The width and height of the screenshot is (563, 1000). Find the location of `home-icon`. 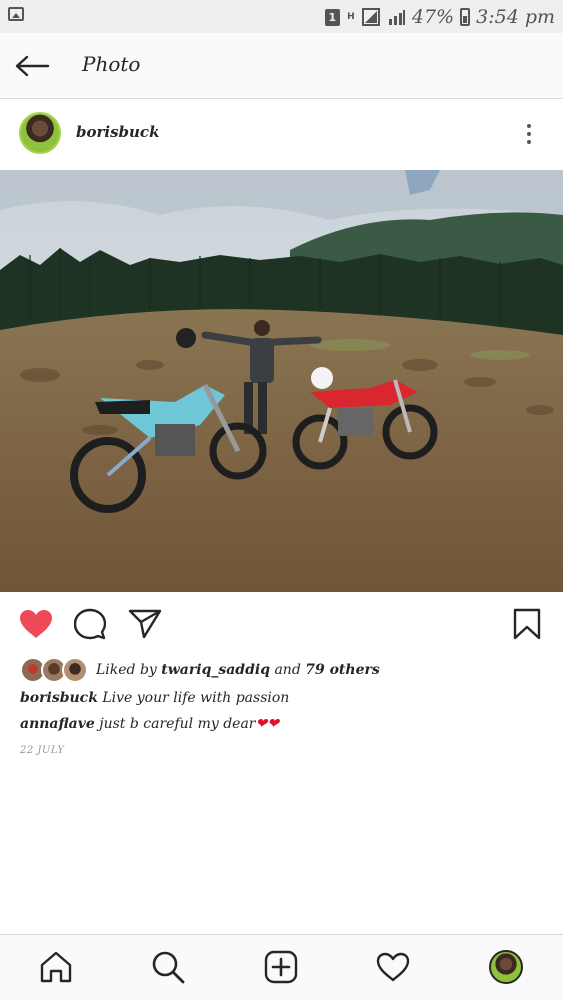

home-icon is located at coordinates (56, 967).